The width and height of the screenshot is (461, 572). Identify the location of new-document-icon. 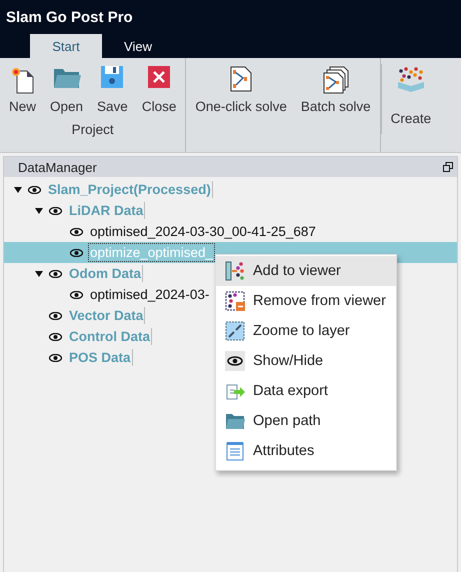
(23, 80).